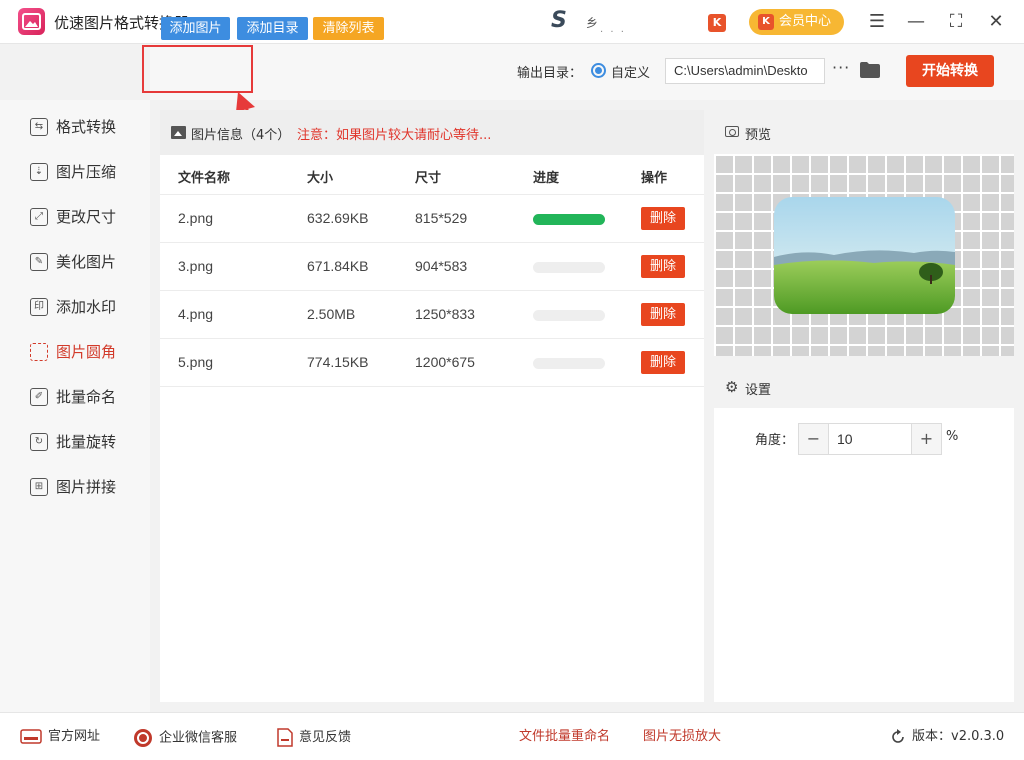  Describe the element at coordinates (348, 28) in the screenshot. I see `clear-list-button: 清除列表` at that location.